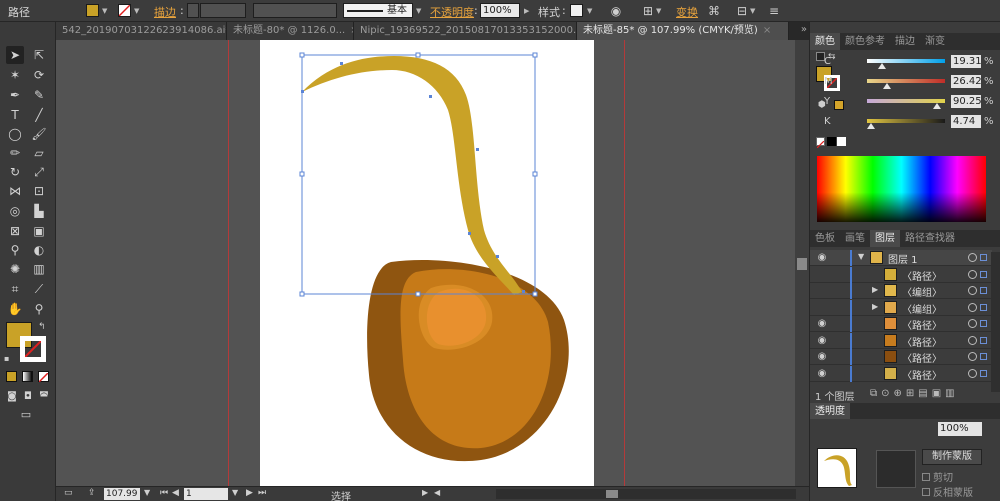 This screenshot has width=1000, height=501. I want to click on slider-y: Y 90.25 %, so click(905, 103).